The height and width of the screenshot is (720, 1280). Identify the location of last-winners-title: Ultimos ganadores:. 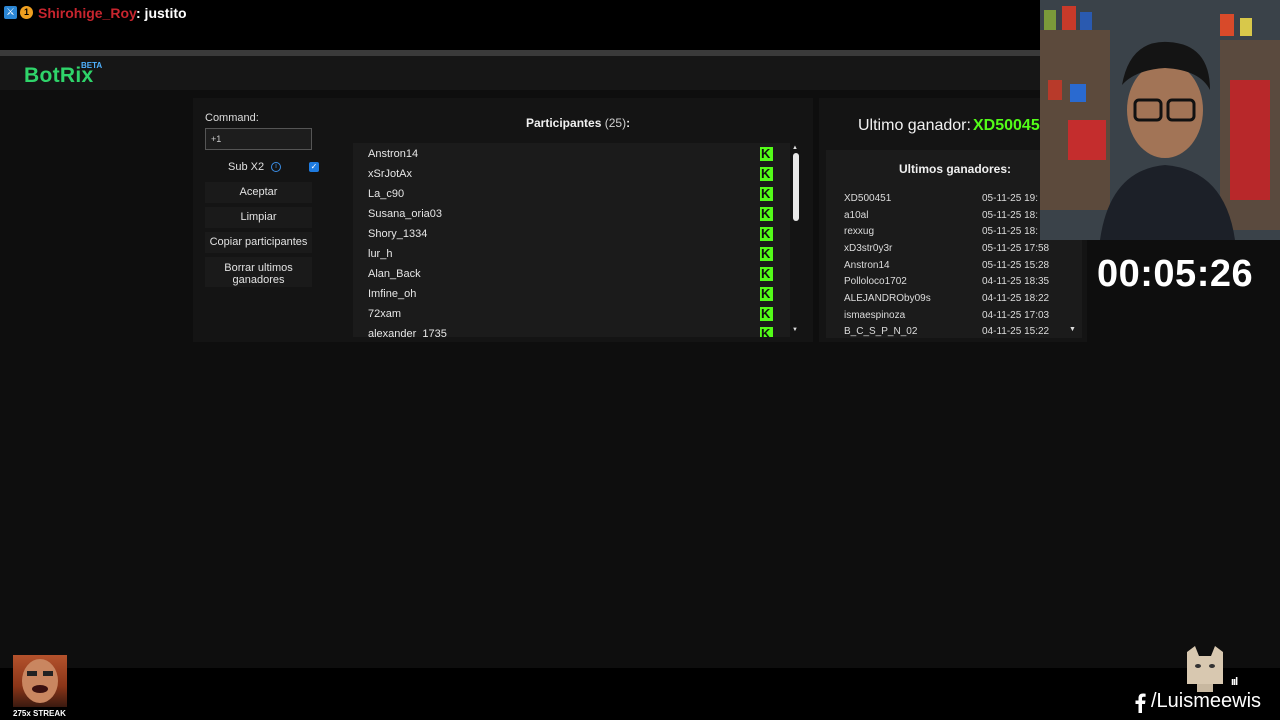
(955, 169).